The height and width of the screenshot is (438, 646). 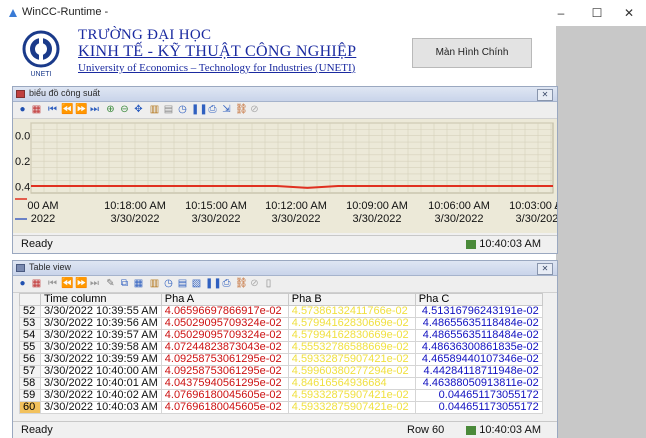 What do you see at coordinates (168, 283) in the screenshot?
I see `table-timer-icon: ◷` at bounding box center [168, 283].